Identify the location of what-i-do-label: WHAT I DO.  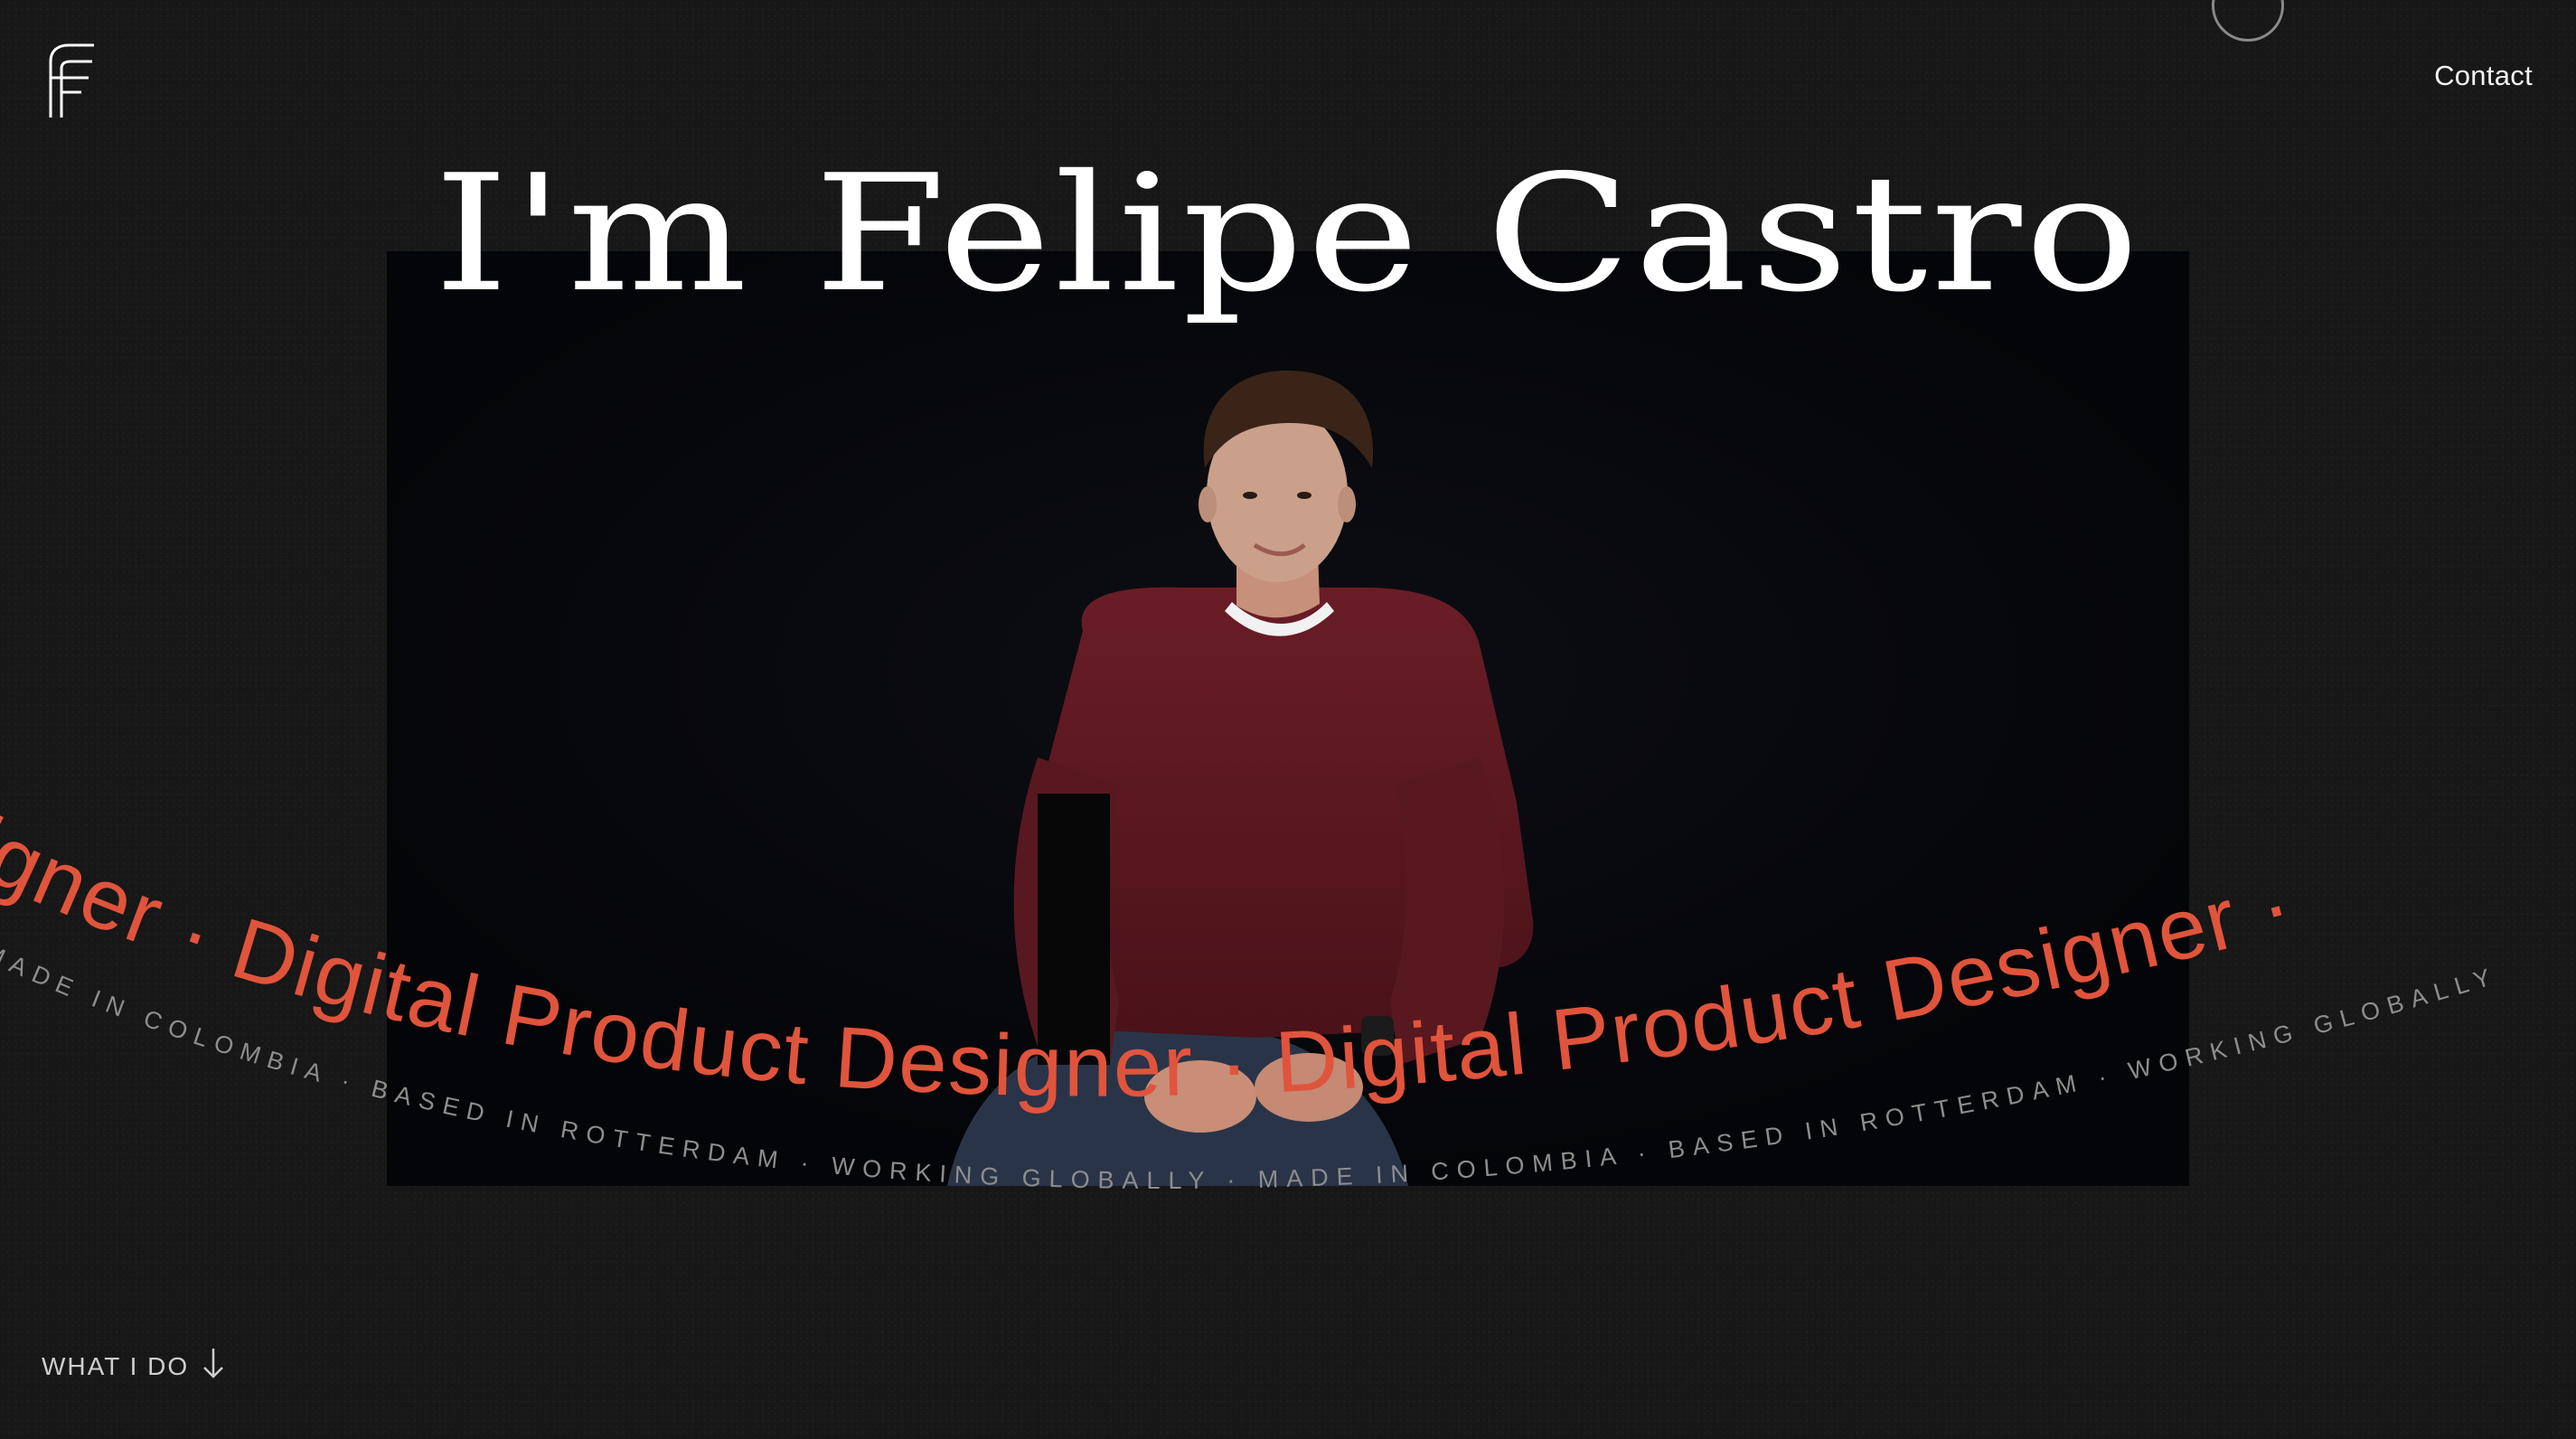
(116, 1365).